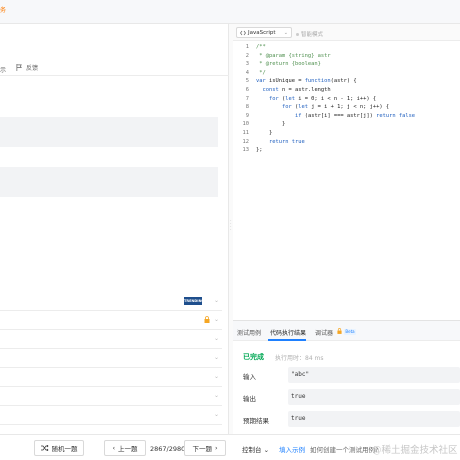 The width and height of the screenshot is (460, 460). I want to click on input-value: "abc", so click(374, 375).